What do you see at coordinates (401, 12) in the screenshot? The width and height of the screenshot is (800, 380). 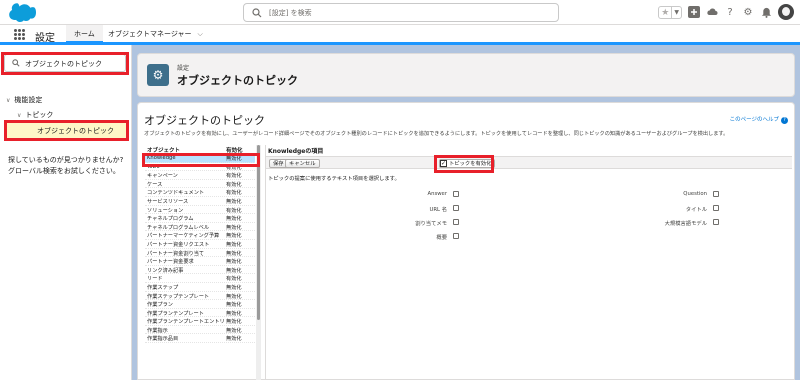 I see `global-search-input: [設定] を検索` at bounding box center [401, 12].